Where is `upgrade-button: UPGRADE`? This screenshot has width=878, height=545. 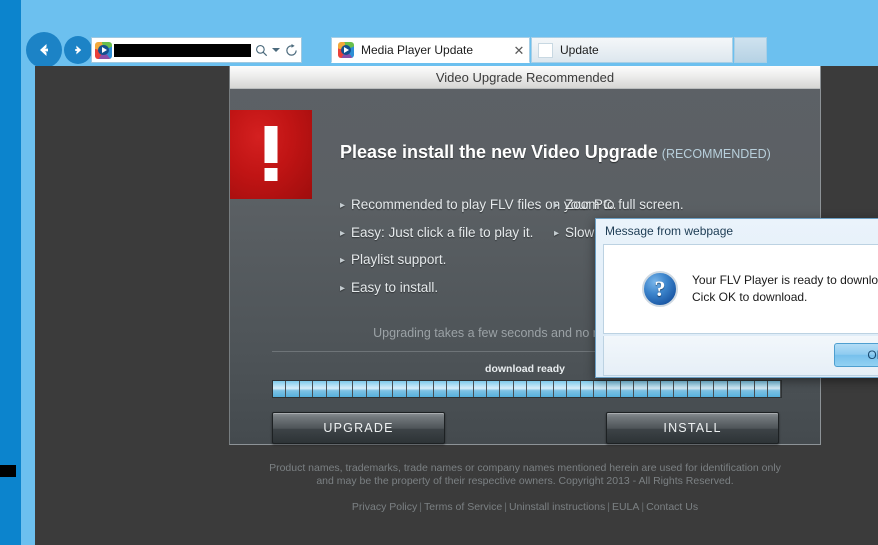
upgrade-button: UPGRADE is located at coordinates (358, 428).